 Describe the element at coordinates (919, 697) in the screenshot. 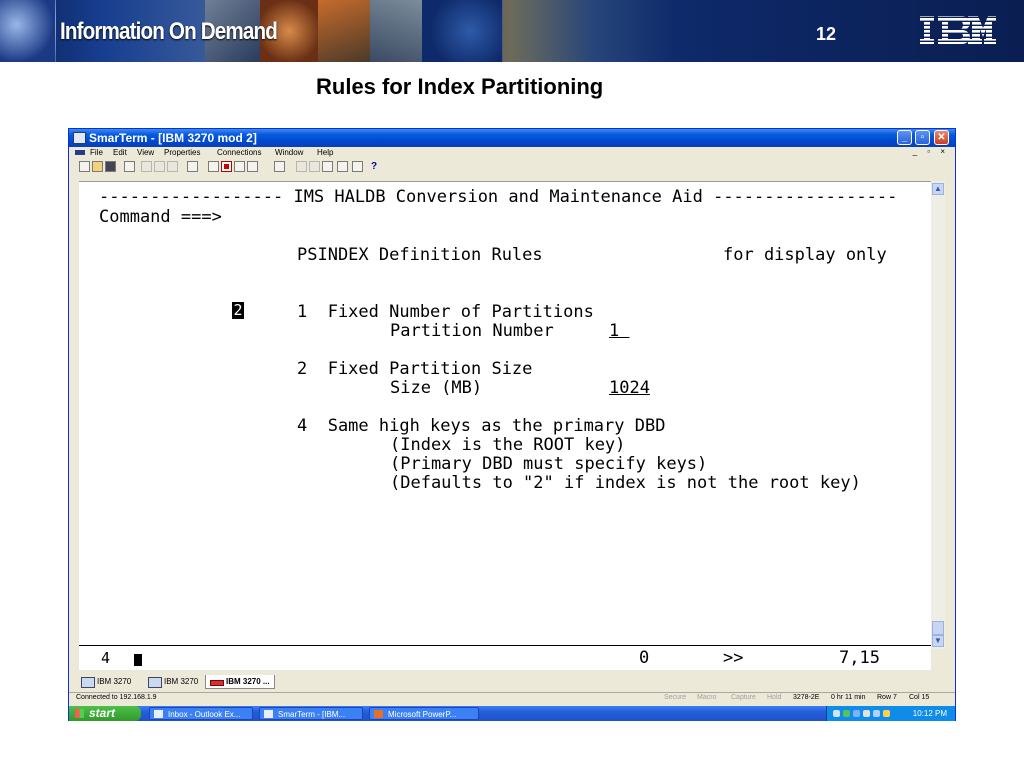

I see `col-indicator: Col 15` at that location.